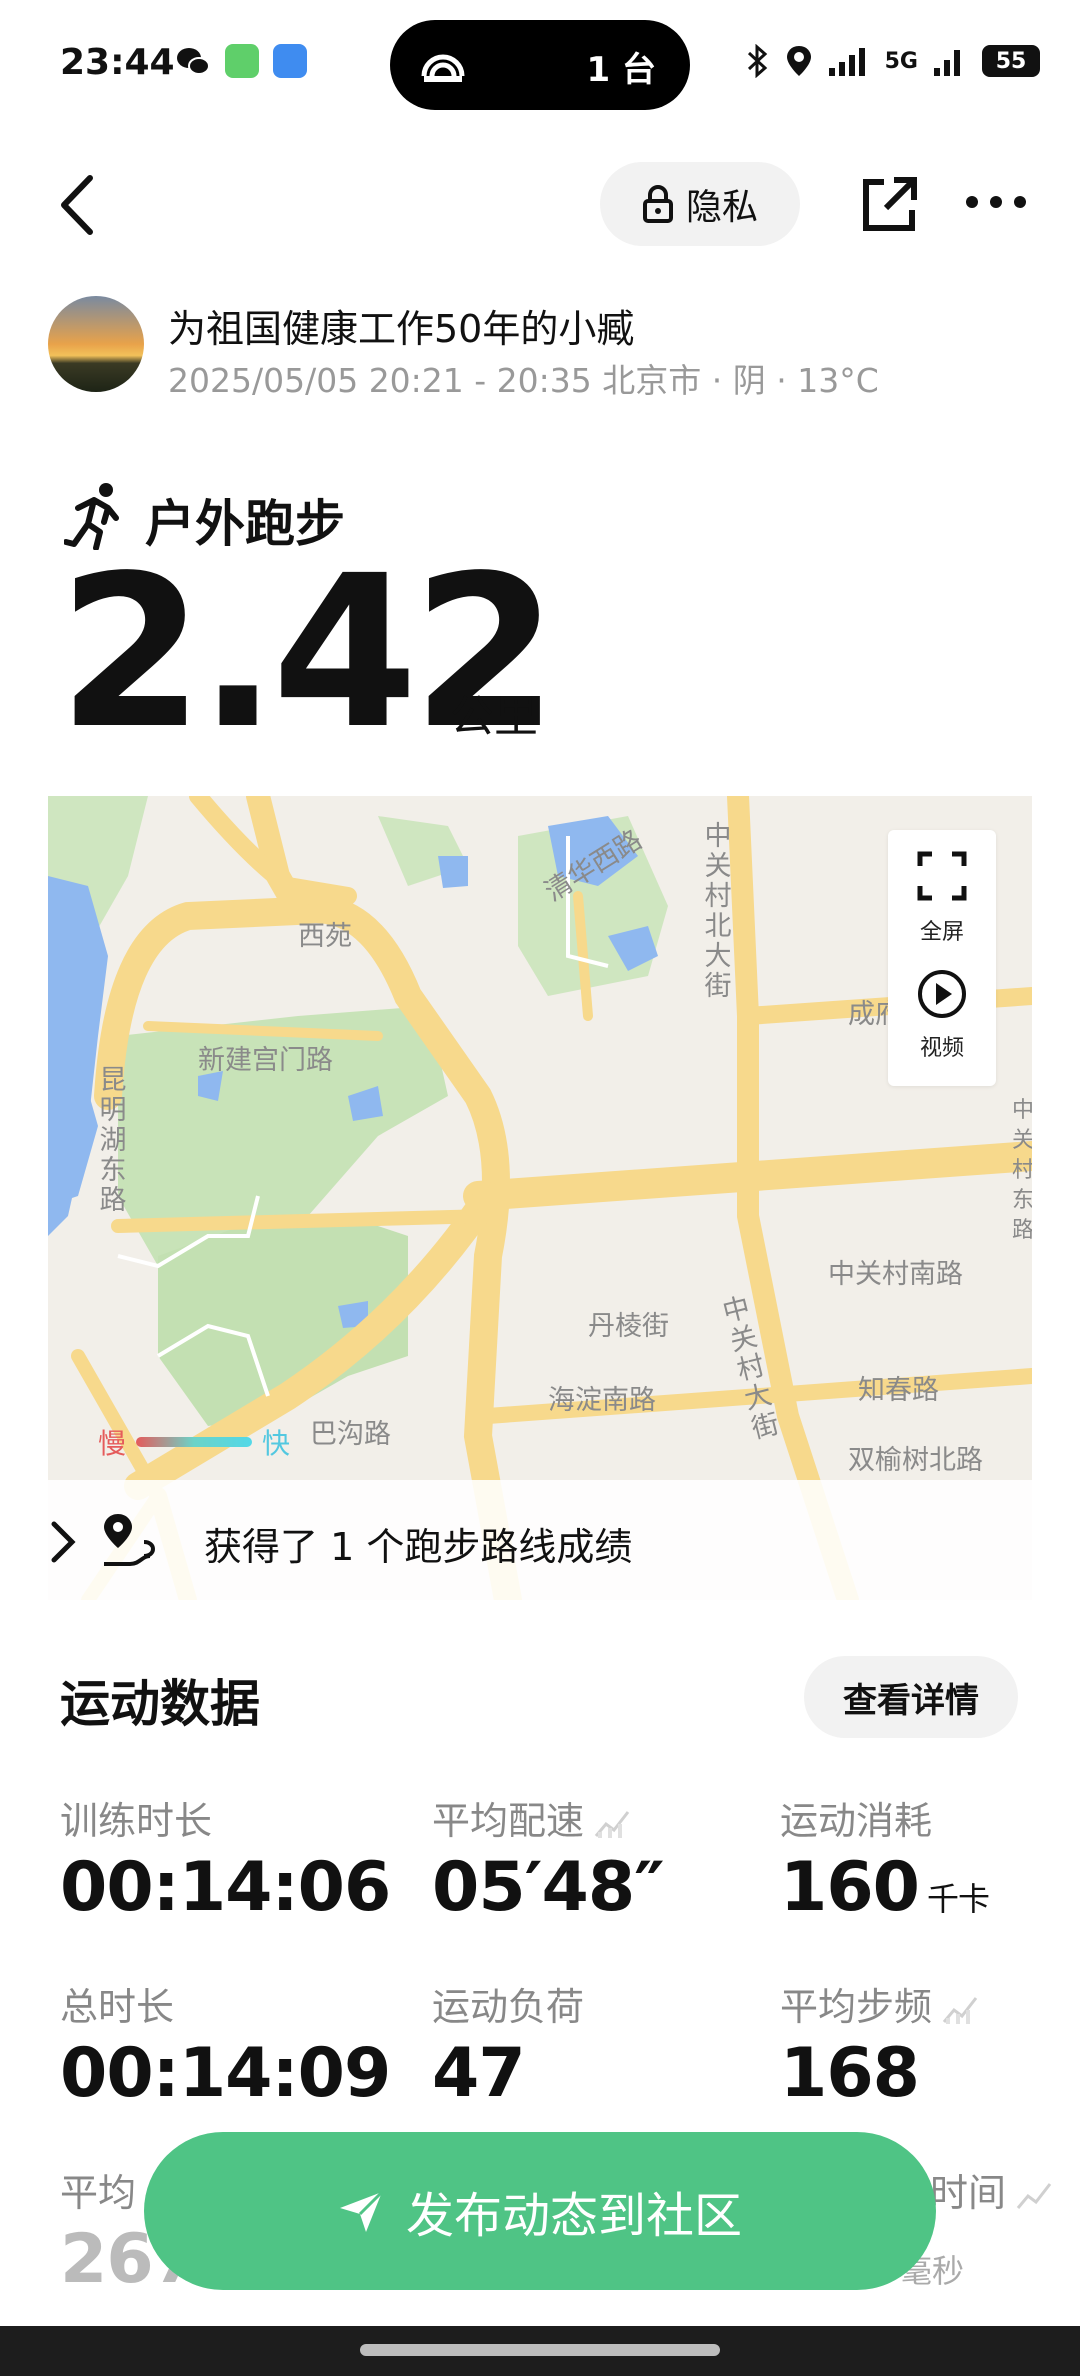 Image resolution: width=1080 pixels, height=2376 pixels. I want to click on stat-value-total-time: 00:14:09, so click(225, 2073).